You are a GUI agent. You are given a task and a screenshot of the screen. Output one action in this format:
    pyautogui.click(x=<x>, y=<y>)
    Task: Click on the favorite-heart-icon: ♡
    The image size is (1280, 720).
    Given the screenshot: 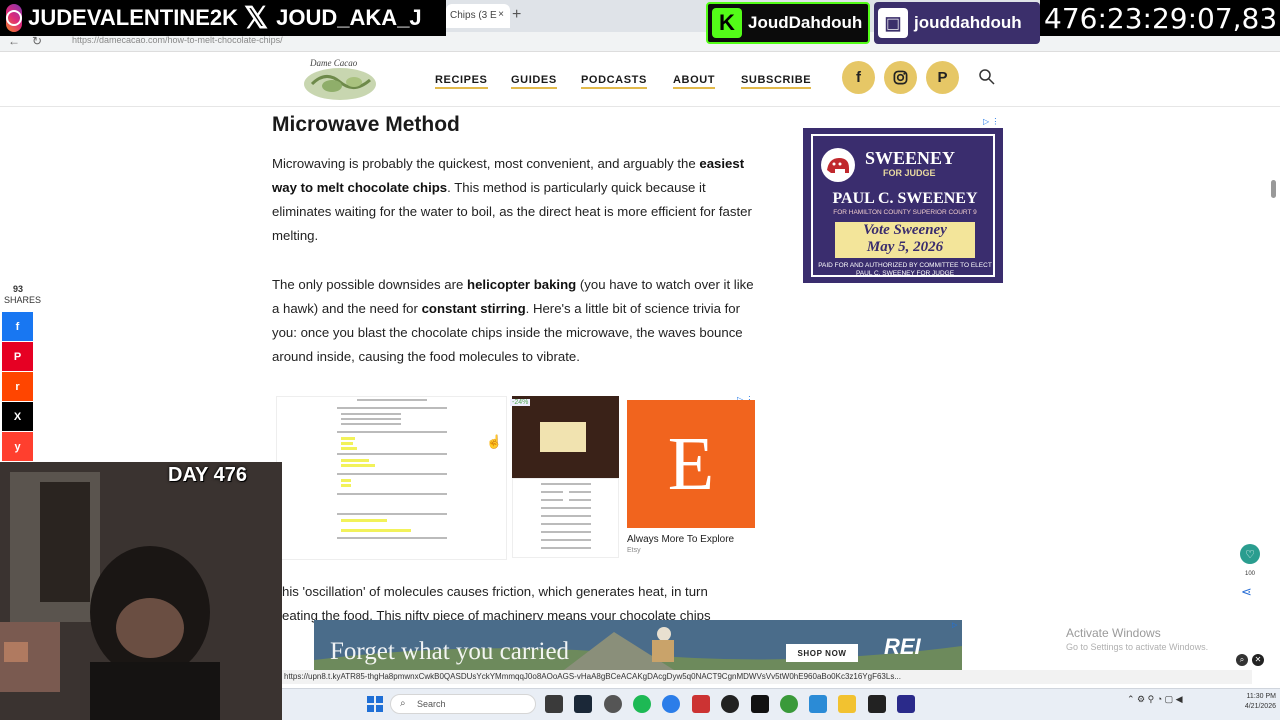 What is the action you would take?
    pyautogui.click(x=1250, y=554)
    